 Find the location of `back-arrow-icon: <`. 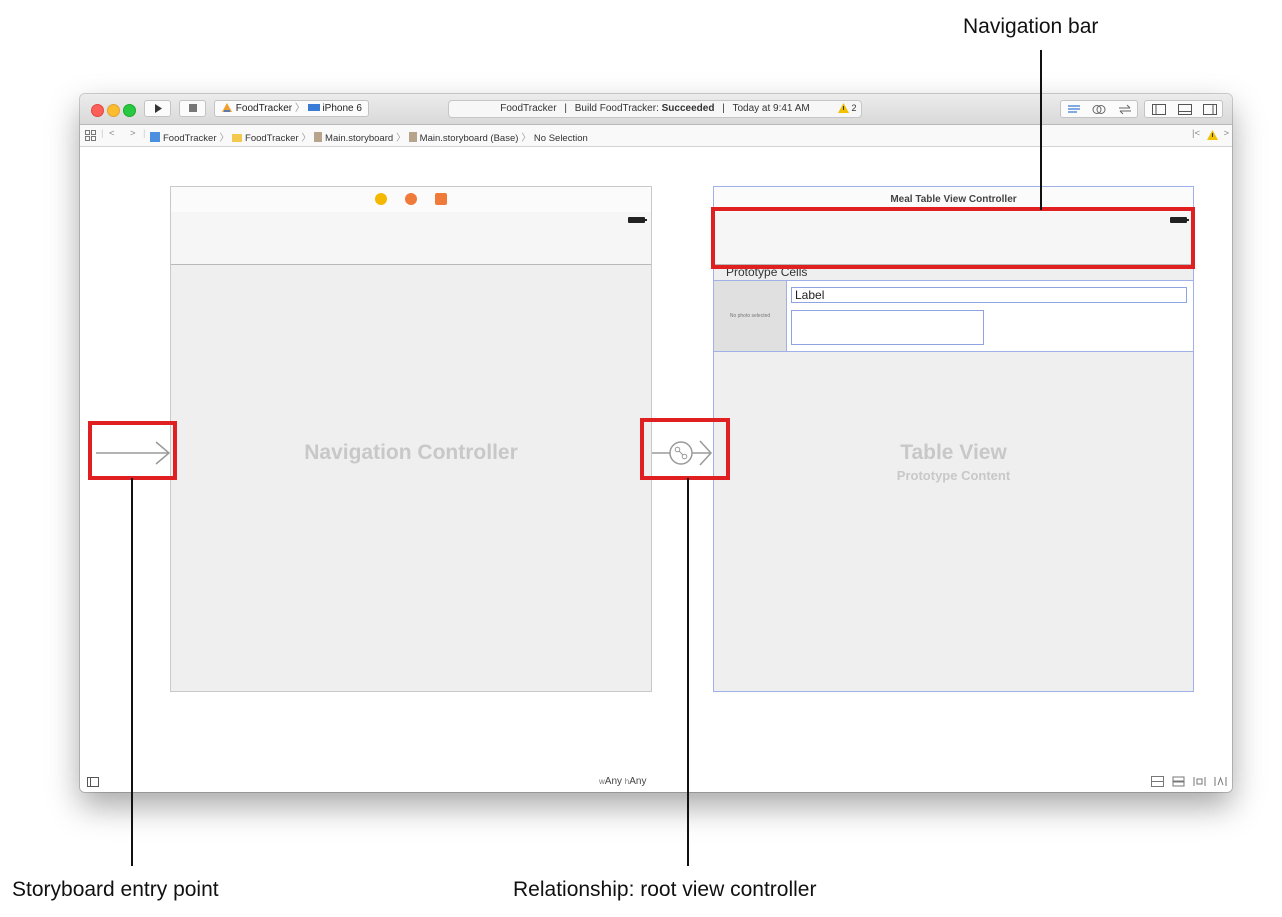

back-arrow-icon: < is located at coordinates (112, 133).